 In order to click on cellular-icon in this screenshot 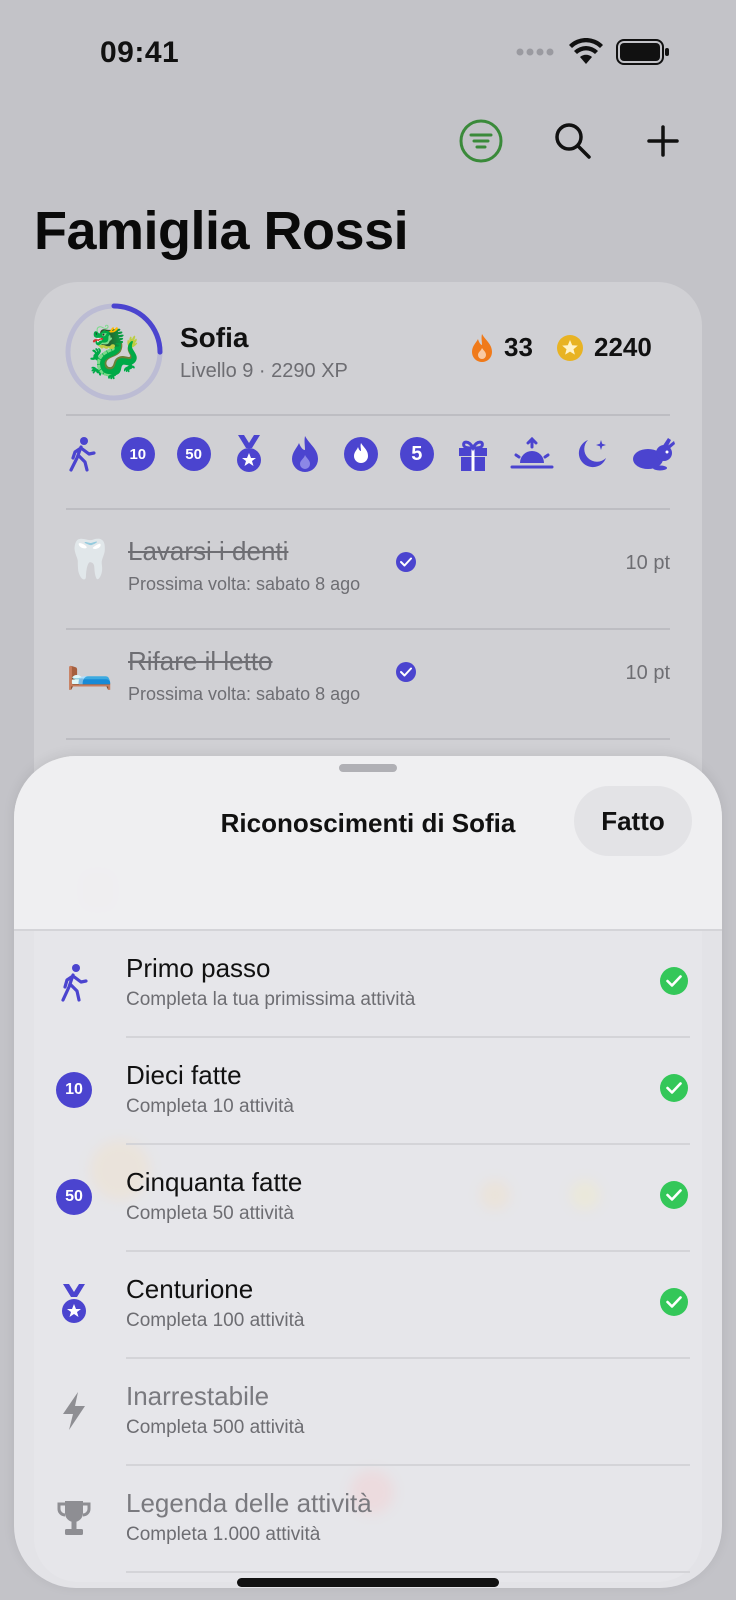, I will do `click(535, 52)`.